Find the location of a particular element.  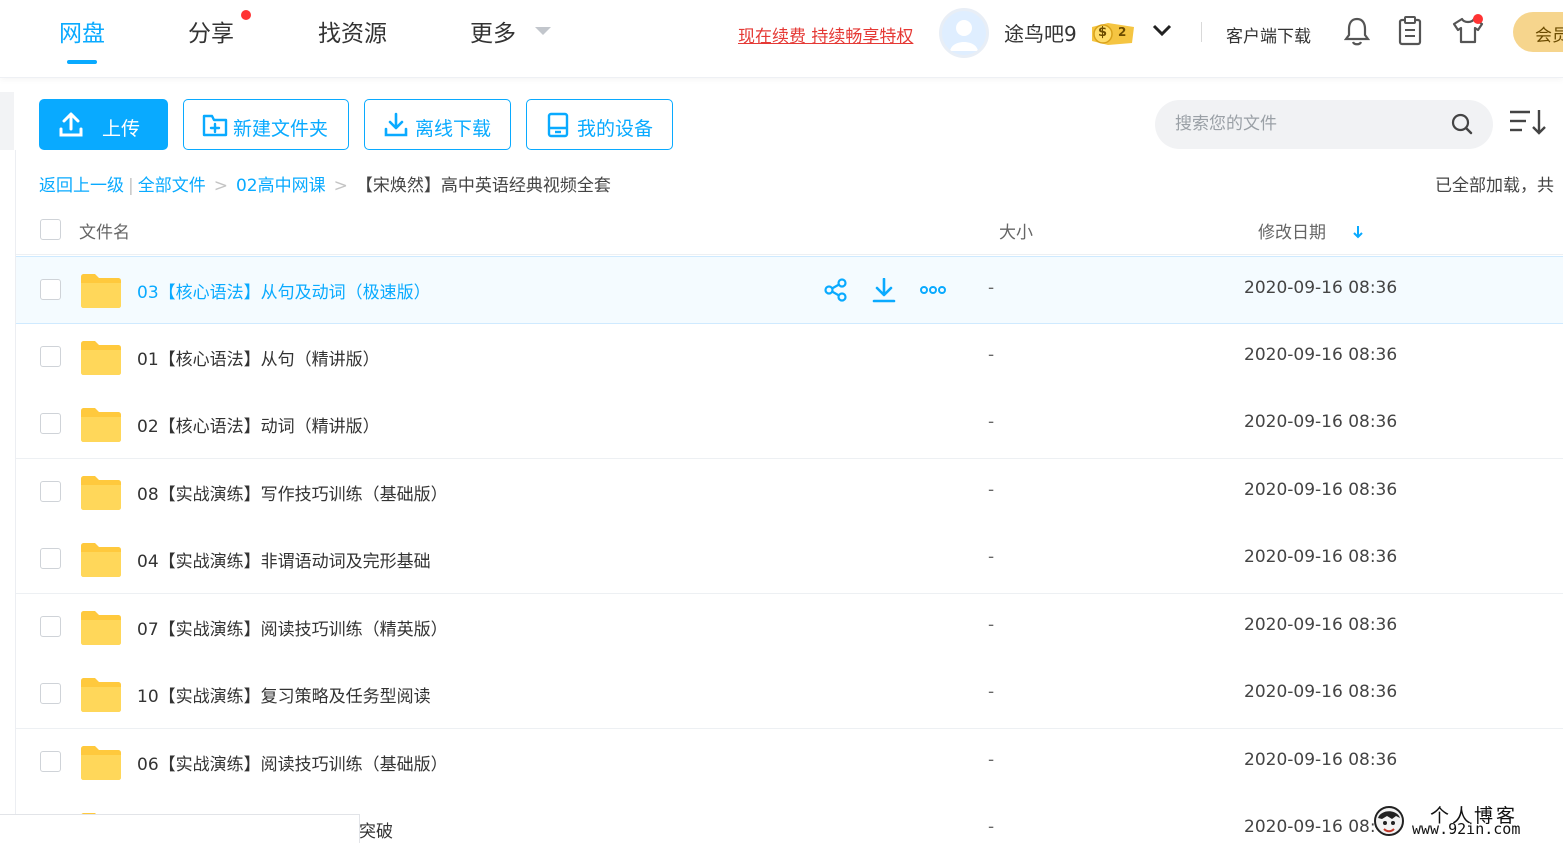

watermark-url: www.92in.com is located at coordinates (1466, 829).